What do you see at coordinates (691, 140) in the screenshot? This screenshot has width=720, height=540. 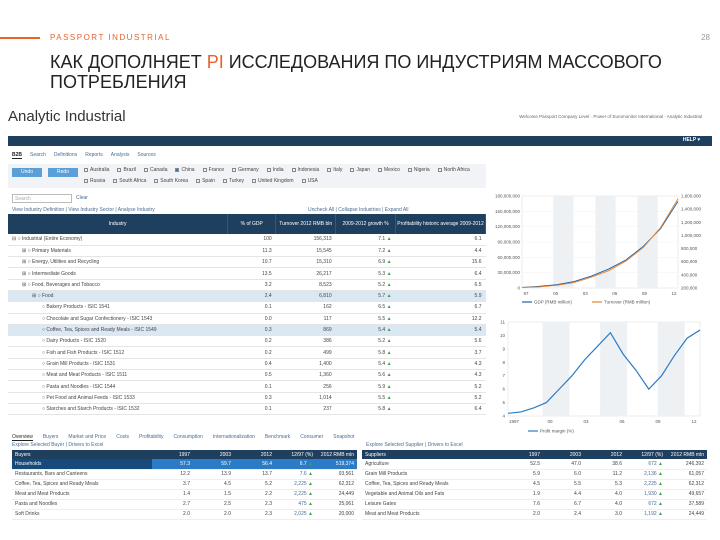 I see `help-button: HELP ▾` at bounding box center [691, 140].